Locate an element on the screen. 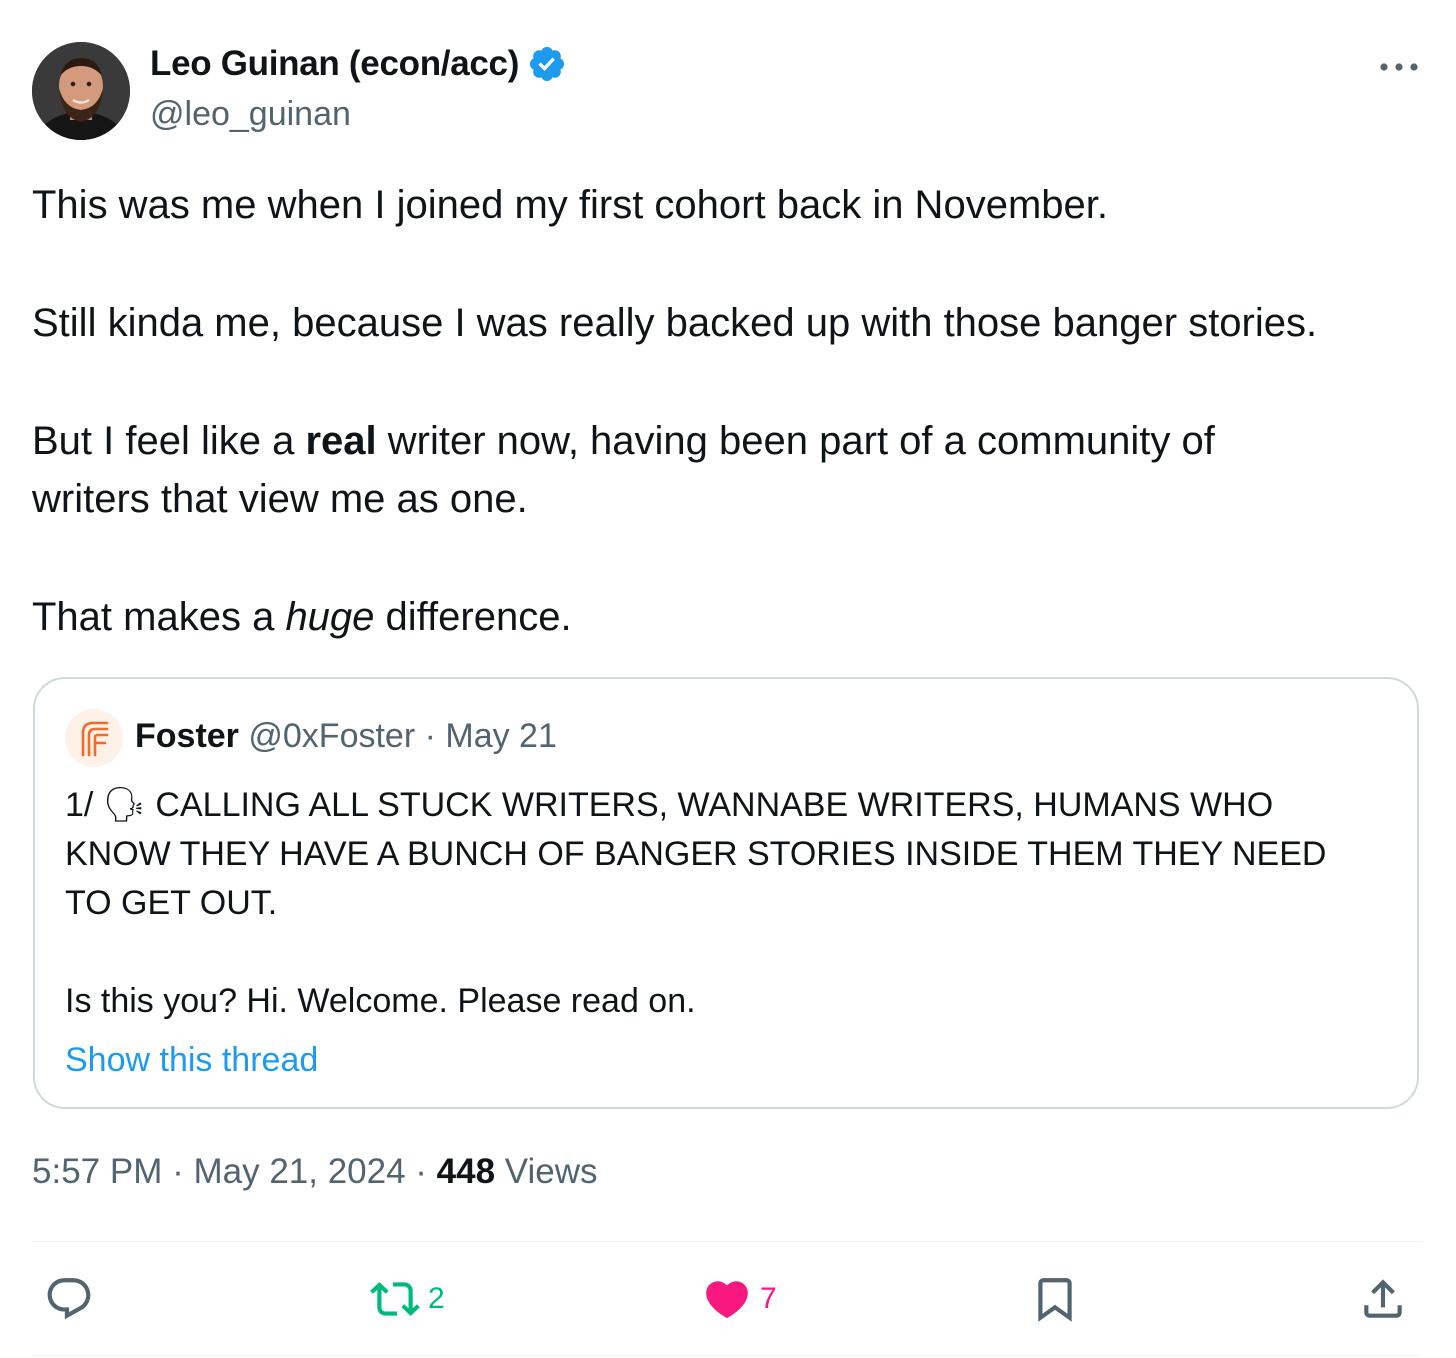  quoted-header: Foster @0xFoster · May 21 is located at coordinates (346, 736).